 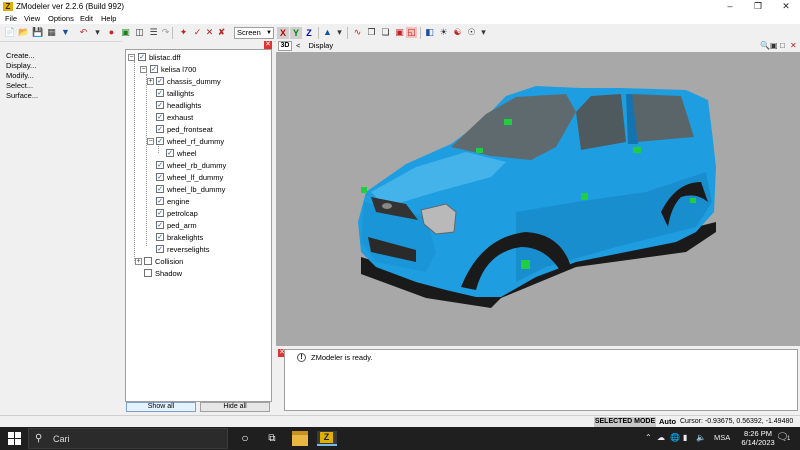 What do you see at coordinates (793, 46) in the screenshot?
I see `close-view-icon: ✕` at bounding box center [793, 46].